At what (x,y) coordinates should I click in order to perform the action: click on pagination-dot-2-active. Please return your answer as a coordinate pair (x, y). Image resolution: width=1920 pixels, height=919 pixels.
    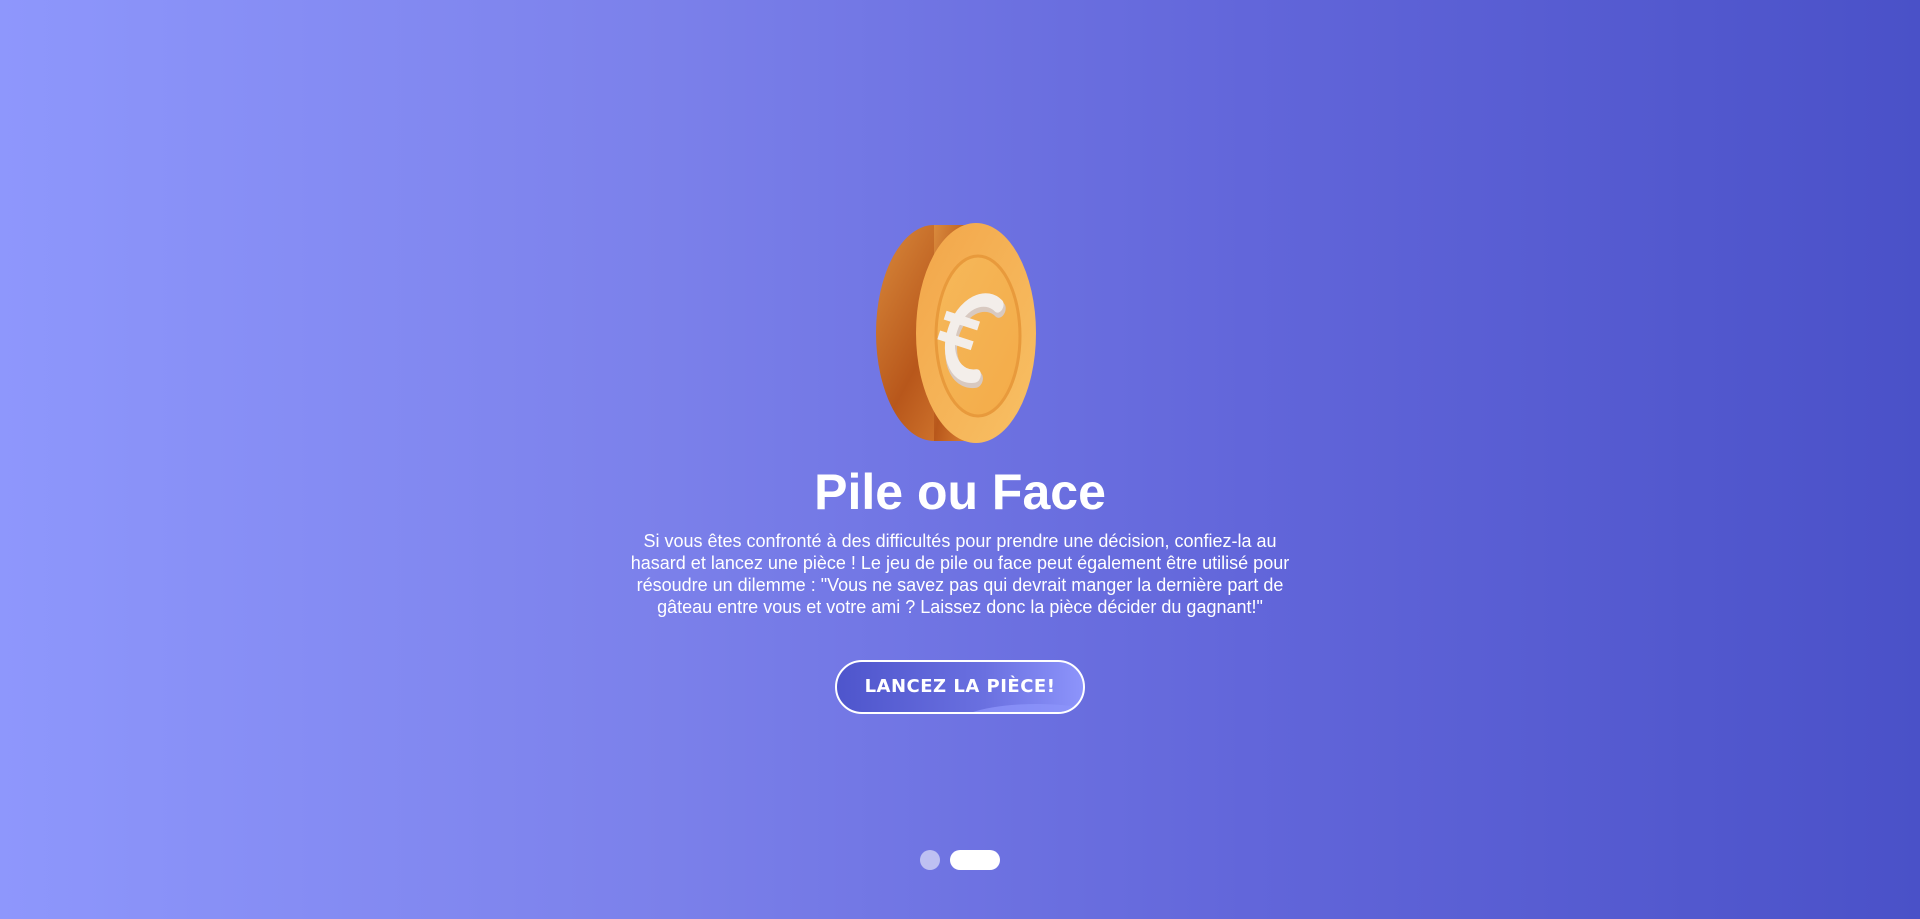
    Looking at the image, I should click on (975, 860).